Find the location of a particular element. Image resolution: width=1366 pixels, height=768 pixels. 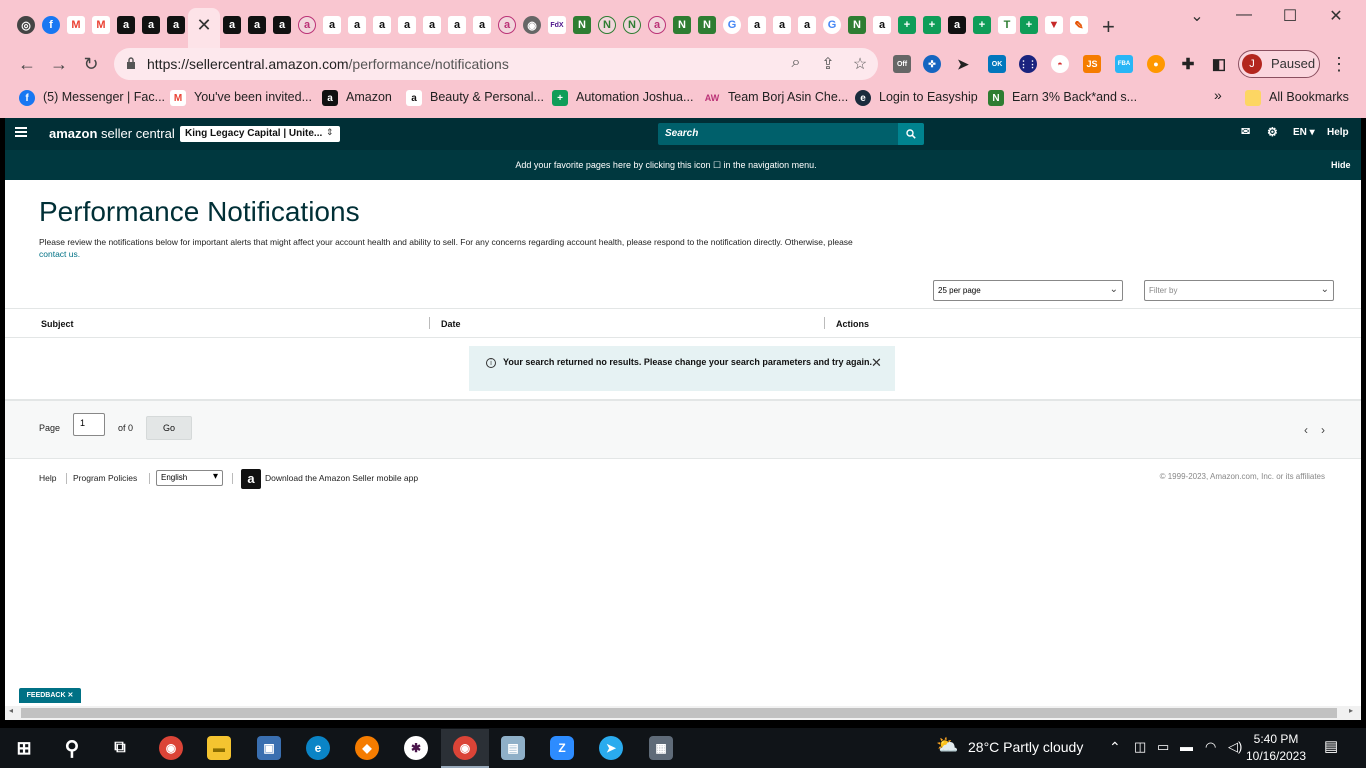

previous-page-icon: ‹ is located at coordinates (1306, 430).